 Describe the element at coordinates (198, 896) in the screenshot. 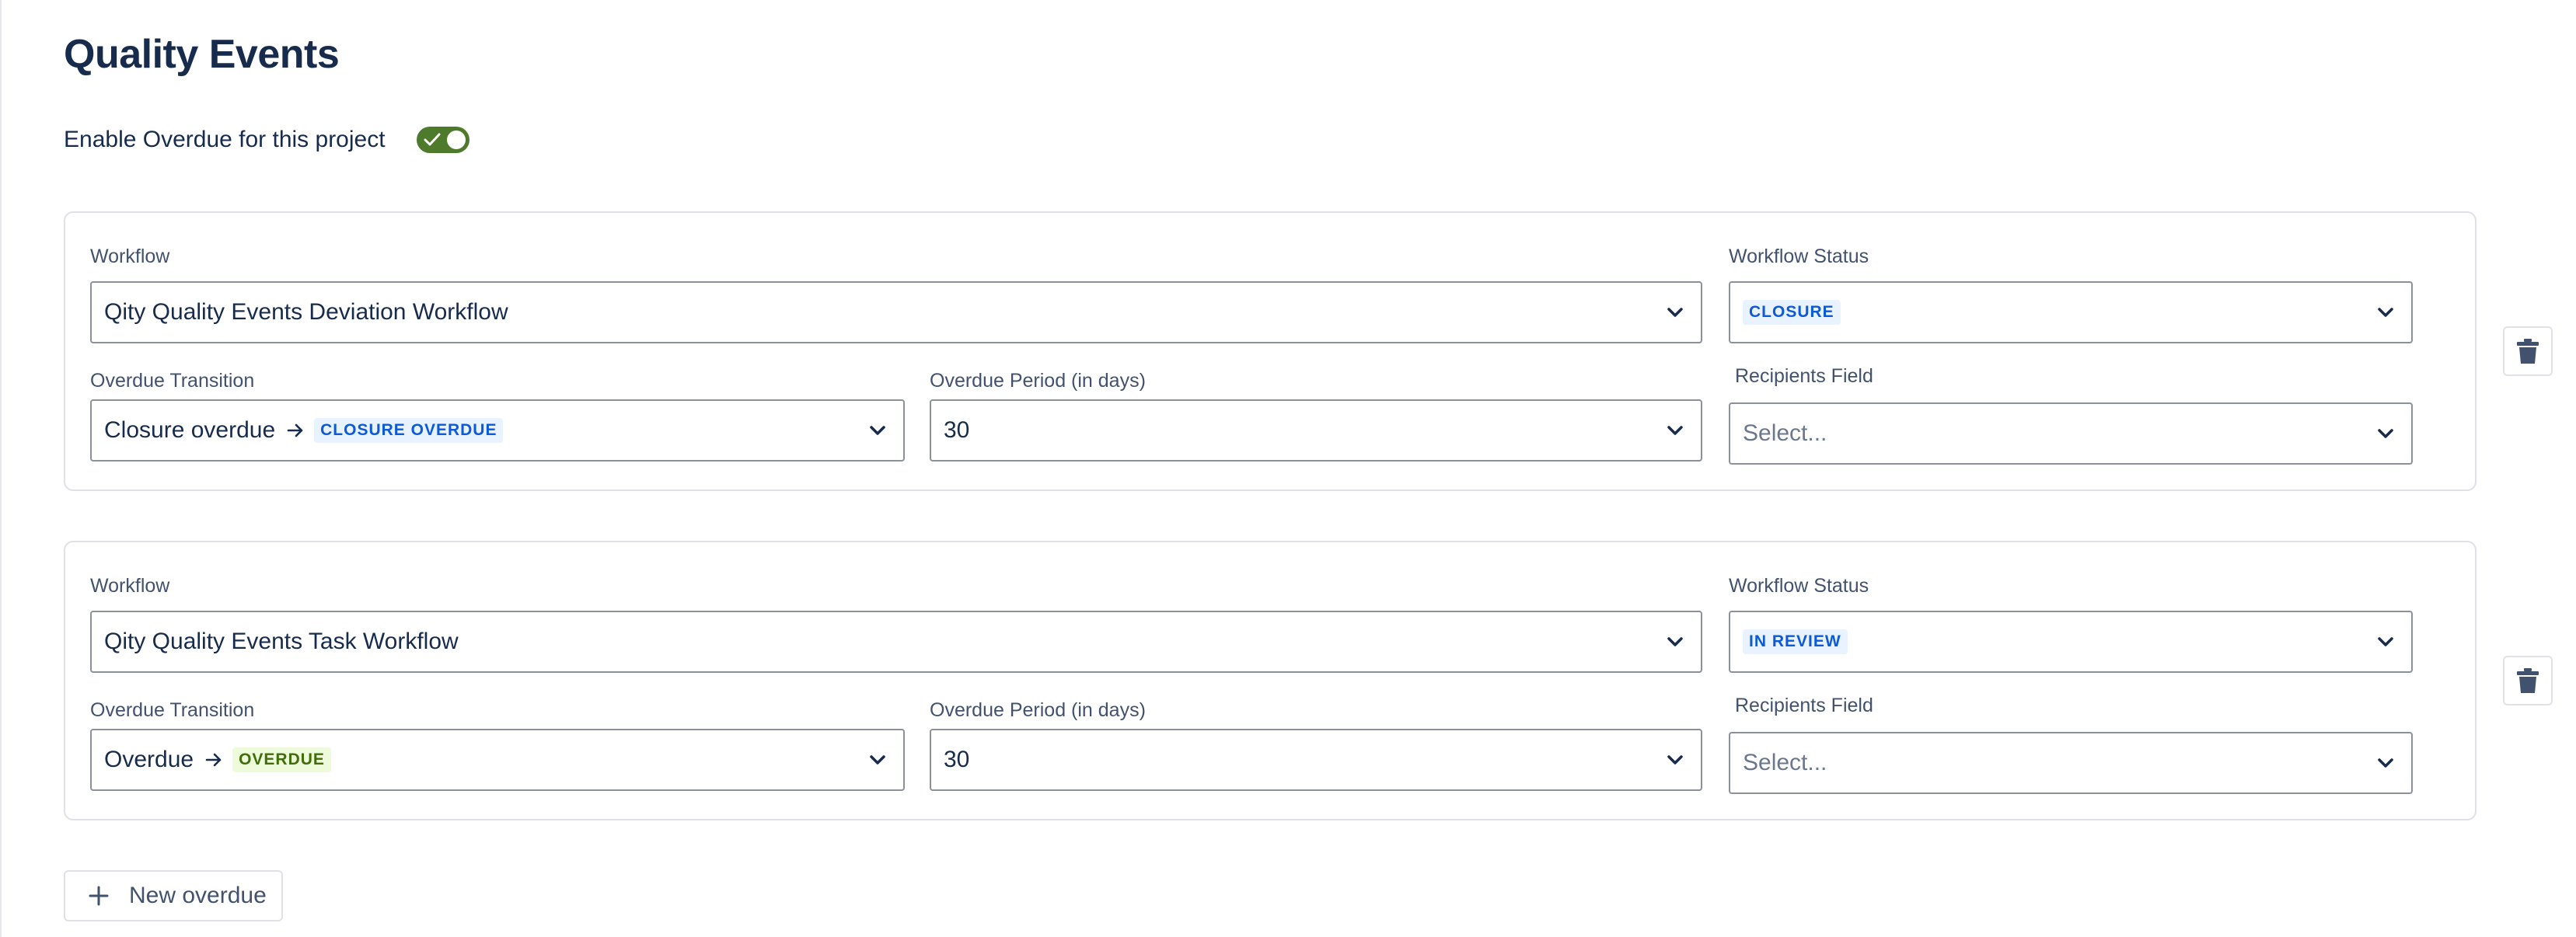

I see `new-overdue-label: New overdue` at that location.